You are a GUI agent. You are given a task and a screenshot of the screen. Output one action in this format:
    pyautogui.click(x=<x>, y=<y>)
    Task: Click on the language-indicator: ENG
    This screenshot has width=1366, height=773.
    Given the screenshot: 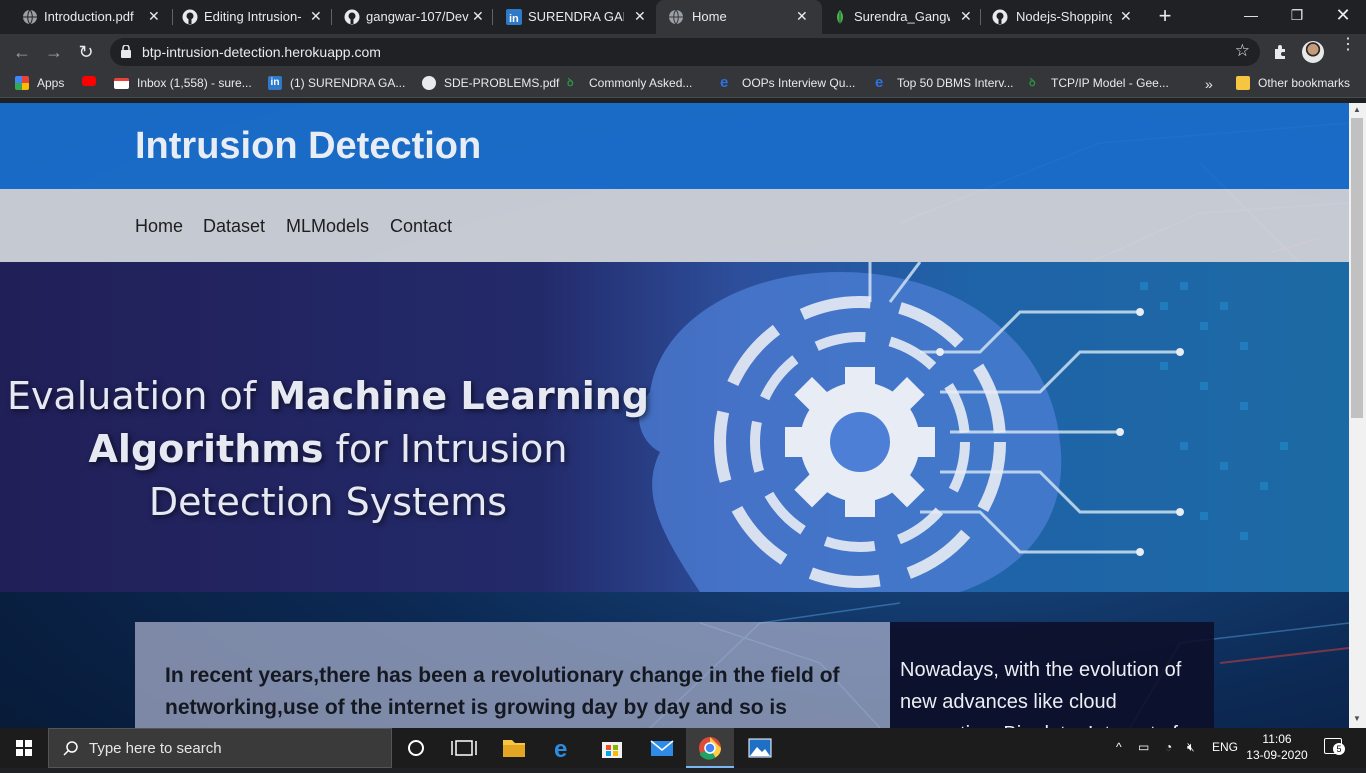 What is the action you would take?
    pyautogui.click(x=1225, y=747)
    